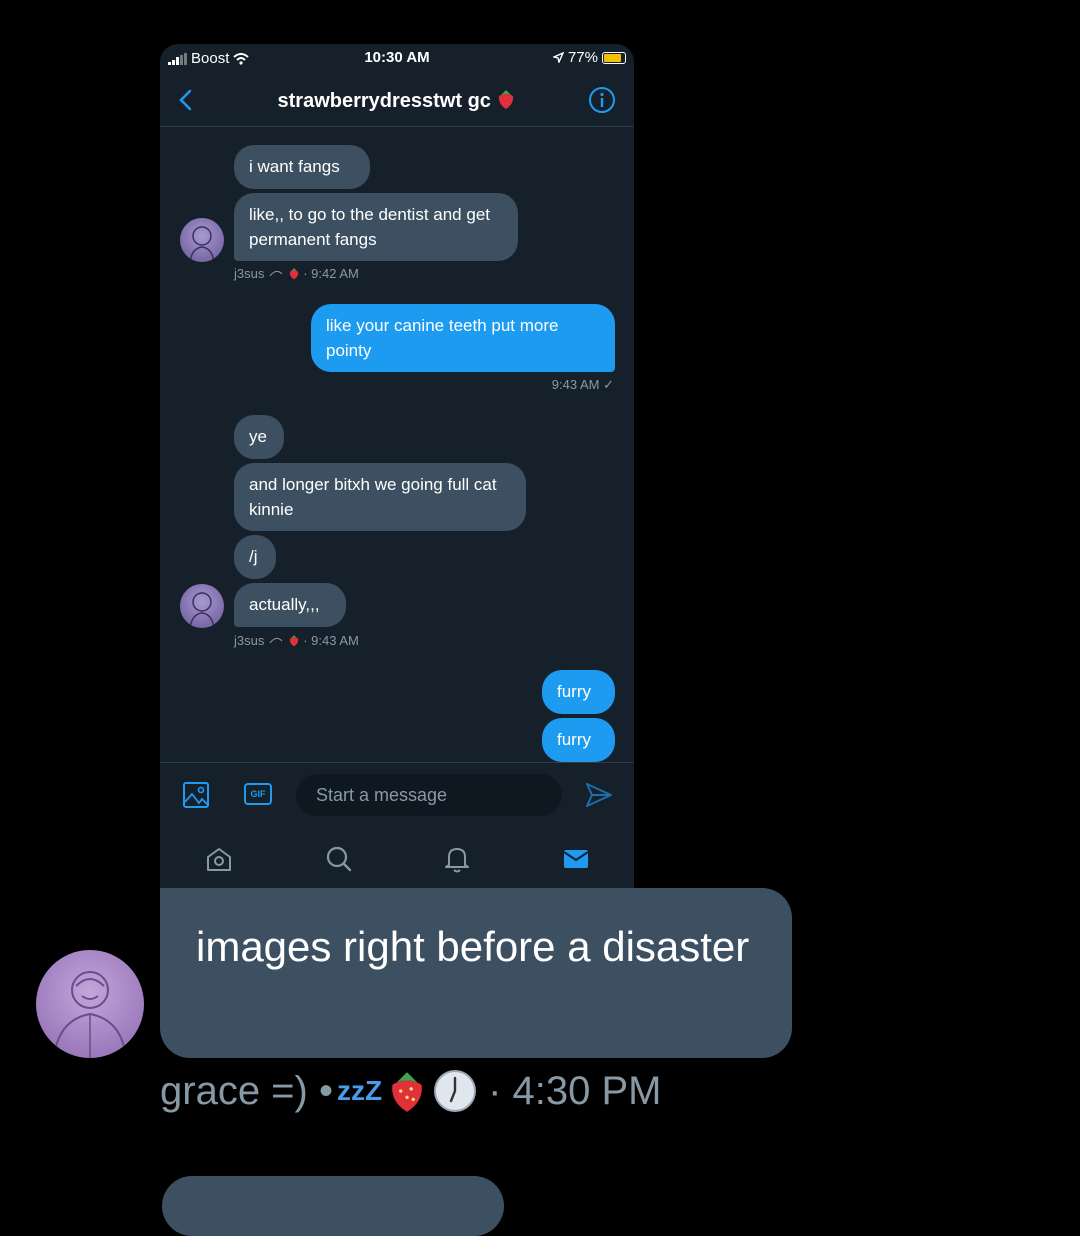  Describe the element at coordinates (397, 858) in the screenshot. I see `tab-bar` at that location.